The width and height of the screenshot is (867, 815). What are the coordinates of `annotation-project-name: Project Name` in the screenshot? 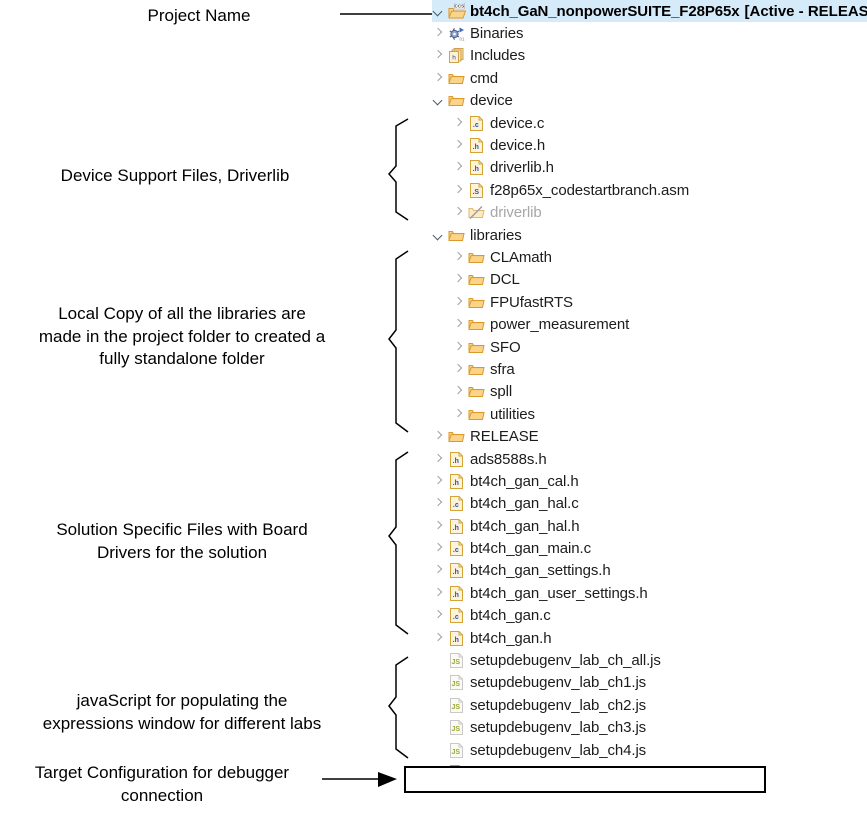 It's located at (199, 15).